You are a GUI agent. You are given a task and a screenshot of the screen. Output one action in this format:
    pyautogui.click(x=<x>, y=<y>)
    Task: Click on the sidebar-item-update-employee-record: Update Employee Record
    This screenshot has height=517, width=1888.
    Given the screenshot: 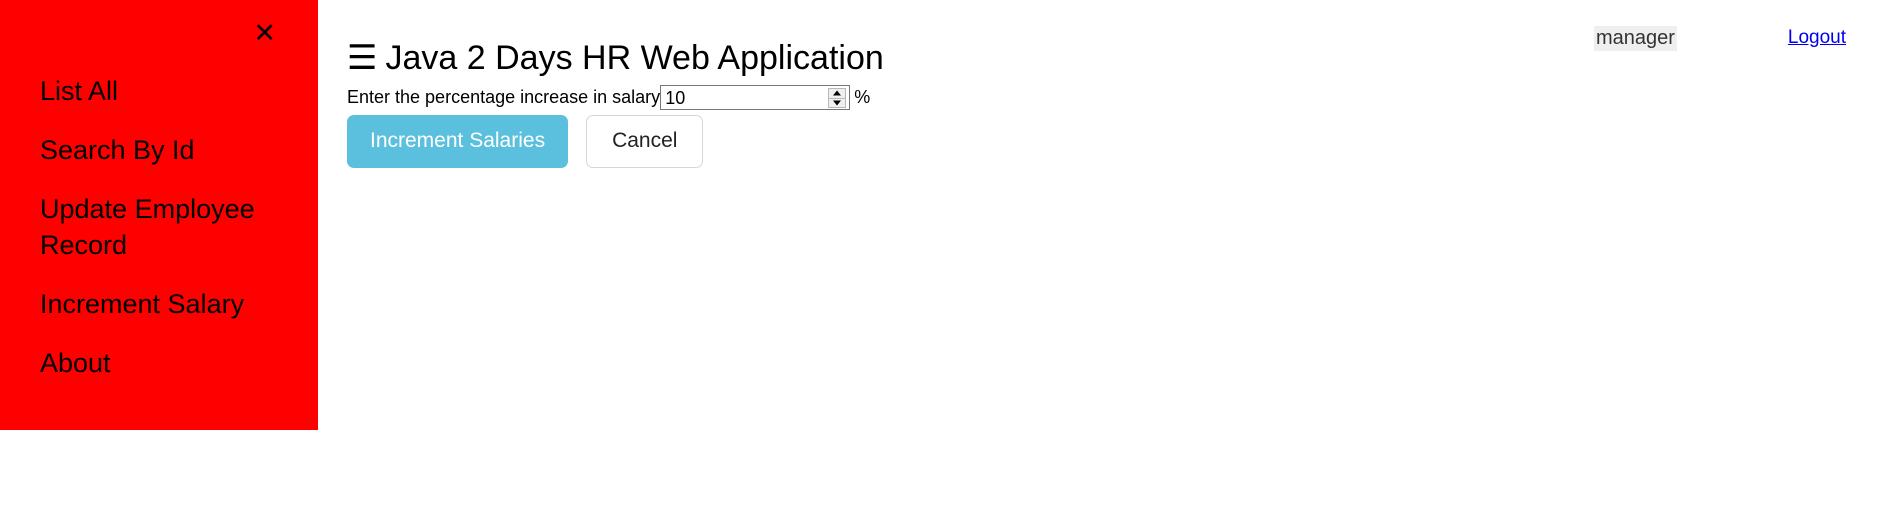 What is the action you would take?
    pyautogui.click(x=170, y=228)
    